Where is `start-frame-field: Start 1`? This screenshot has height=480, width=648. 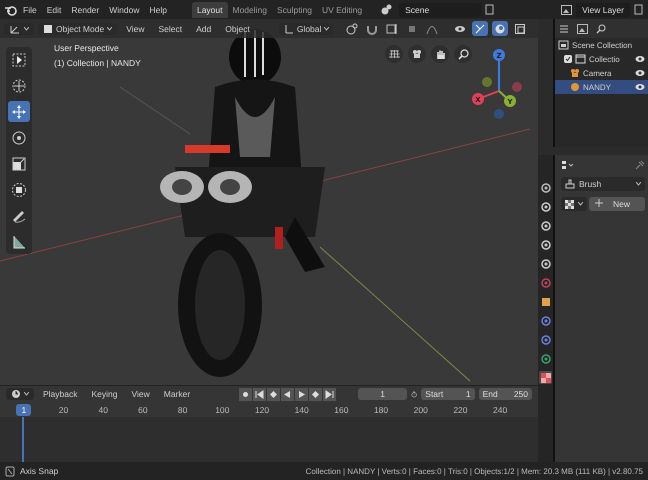
start-frame-field: Start 1 is located at coordinates (448, 394).